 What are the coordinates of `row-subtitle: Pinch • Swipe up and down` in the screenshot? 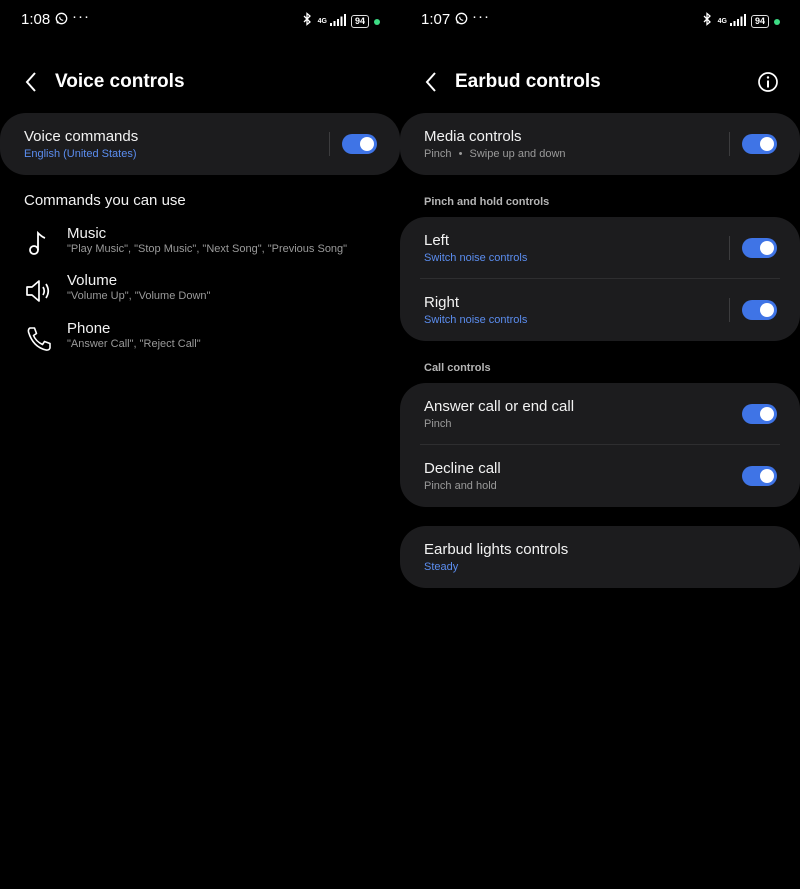 It's located at (495, 154).